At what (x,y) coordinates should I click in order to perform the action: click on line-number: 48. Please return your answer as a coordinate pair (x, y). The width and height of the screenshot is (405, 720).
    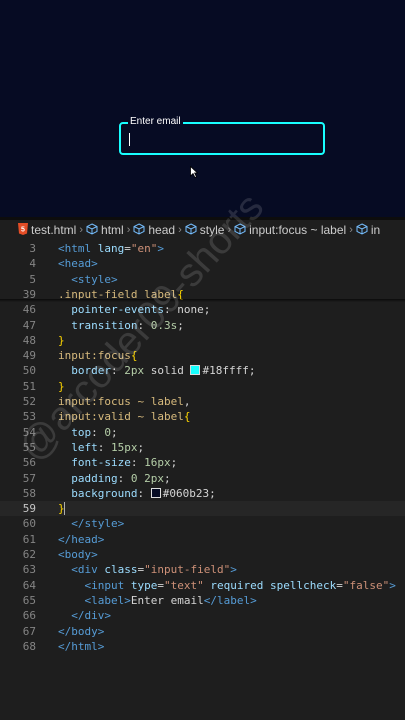
    Looking at the image, I should click on (29, 340).